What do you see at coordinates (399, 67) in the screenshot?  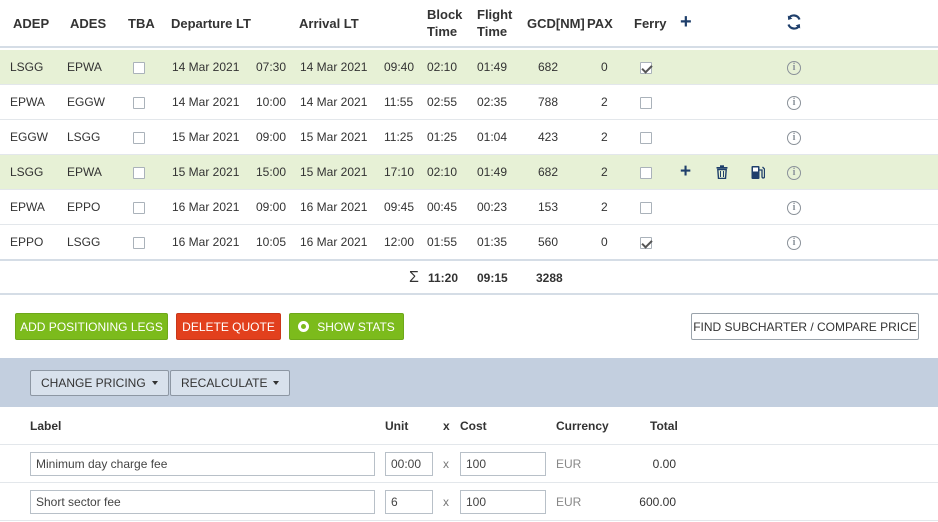 I see `leg-arrival-time: 09:40` at bounding box center [399, 67].